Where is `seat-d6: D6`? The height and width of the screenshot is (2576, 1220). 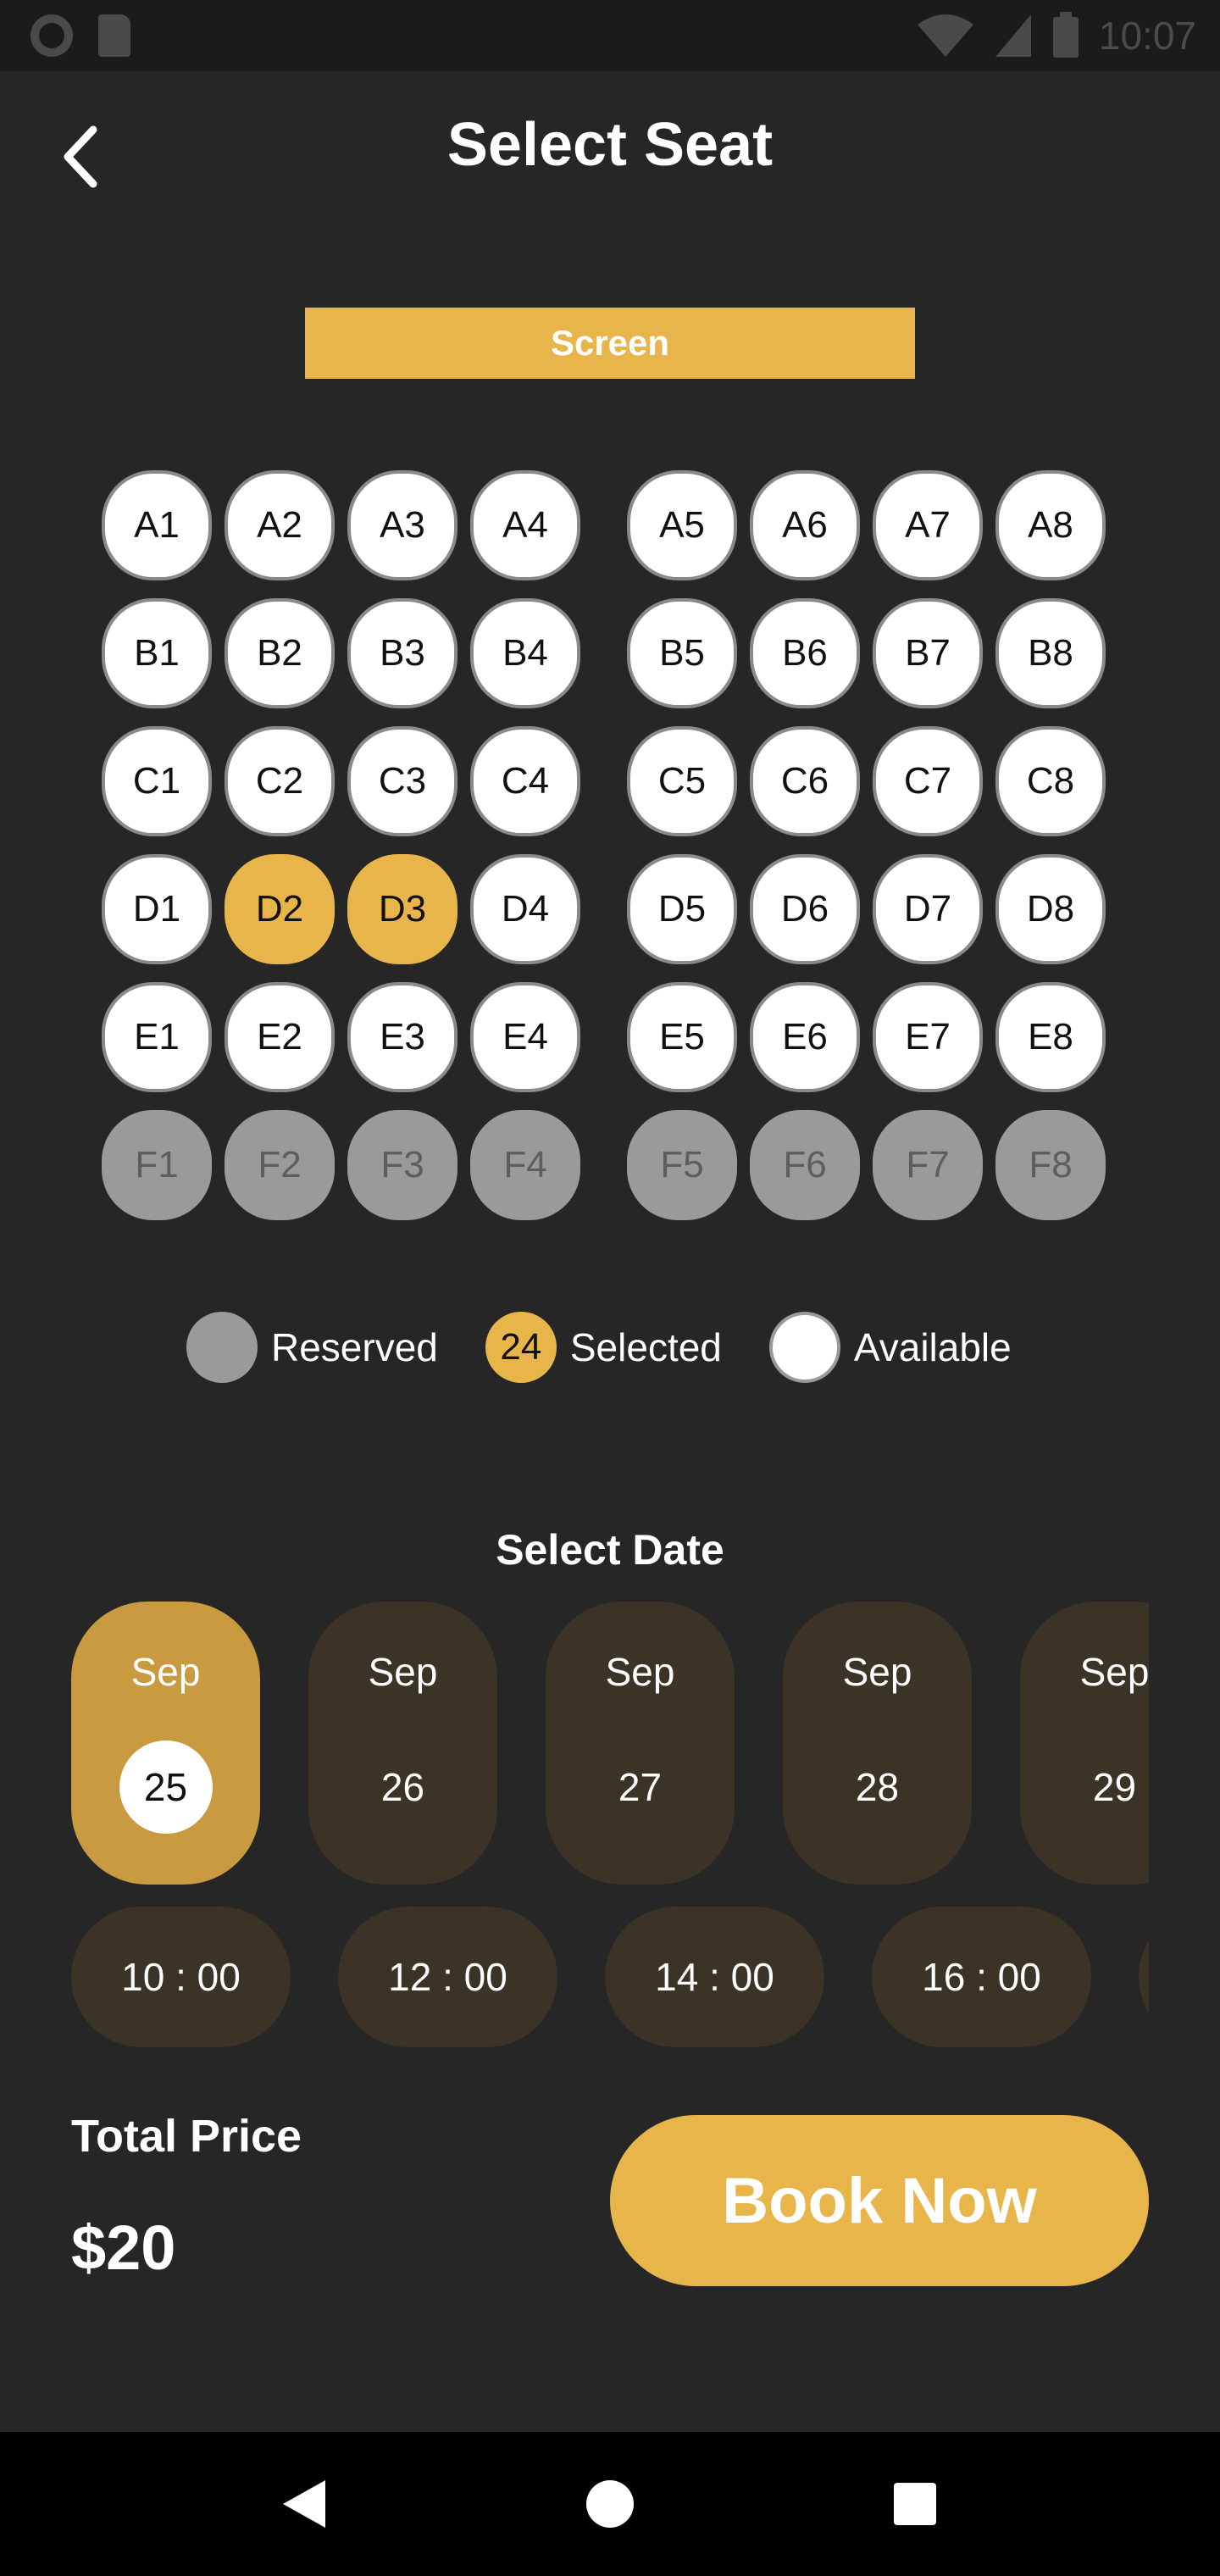
seat-d6: D6 is located at coordinates (805, 909).